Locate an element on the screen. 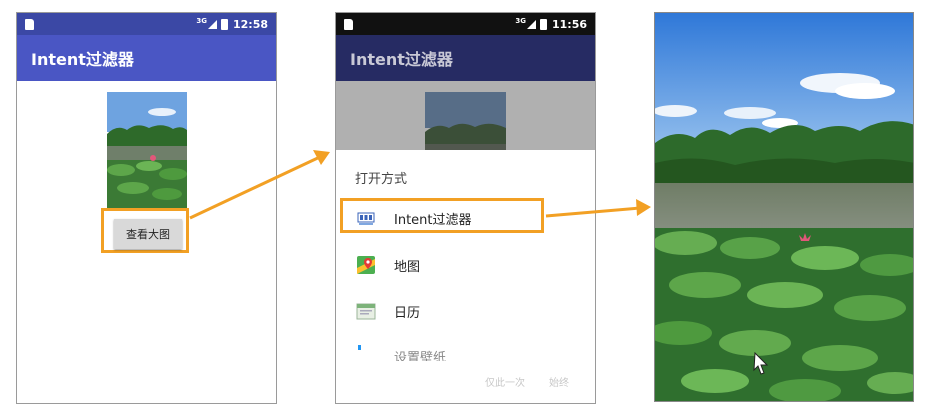 This screenshot has height=414, width=937. highlight-box is located at coordinates (442, 215).